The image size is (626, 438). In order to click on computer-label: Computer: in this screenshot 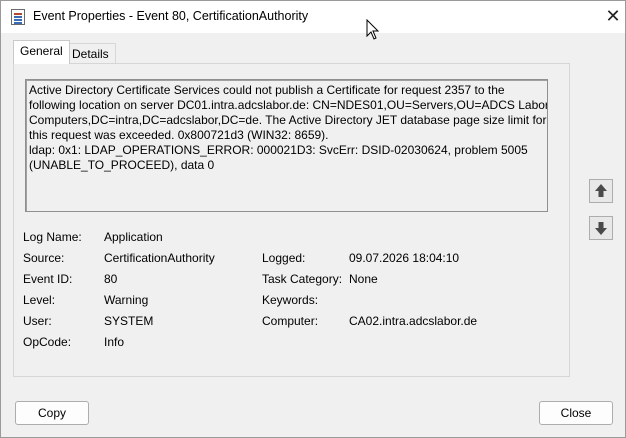, I will do `click(290, 321)`.